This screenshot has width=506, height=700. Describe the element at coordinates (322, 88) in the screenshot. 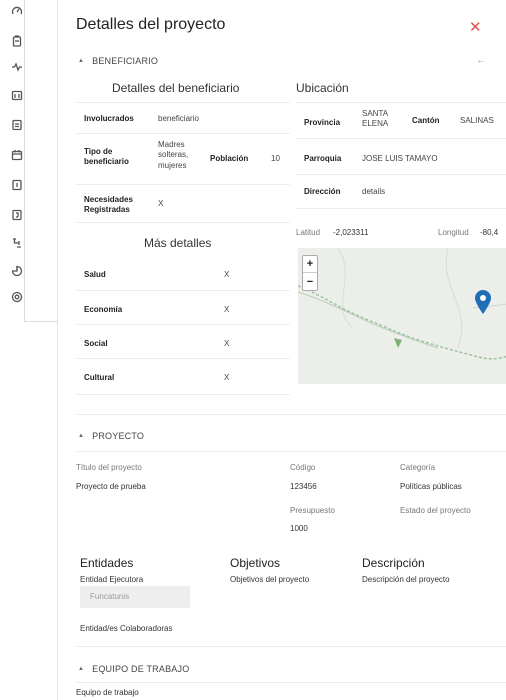

I see `ubicacion-title: Ubicación` at that location.